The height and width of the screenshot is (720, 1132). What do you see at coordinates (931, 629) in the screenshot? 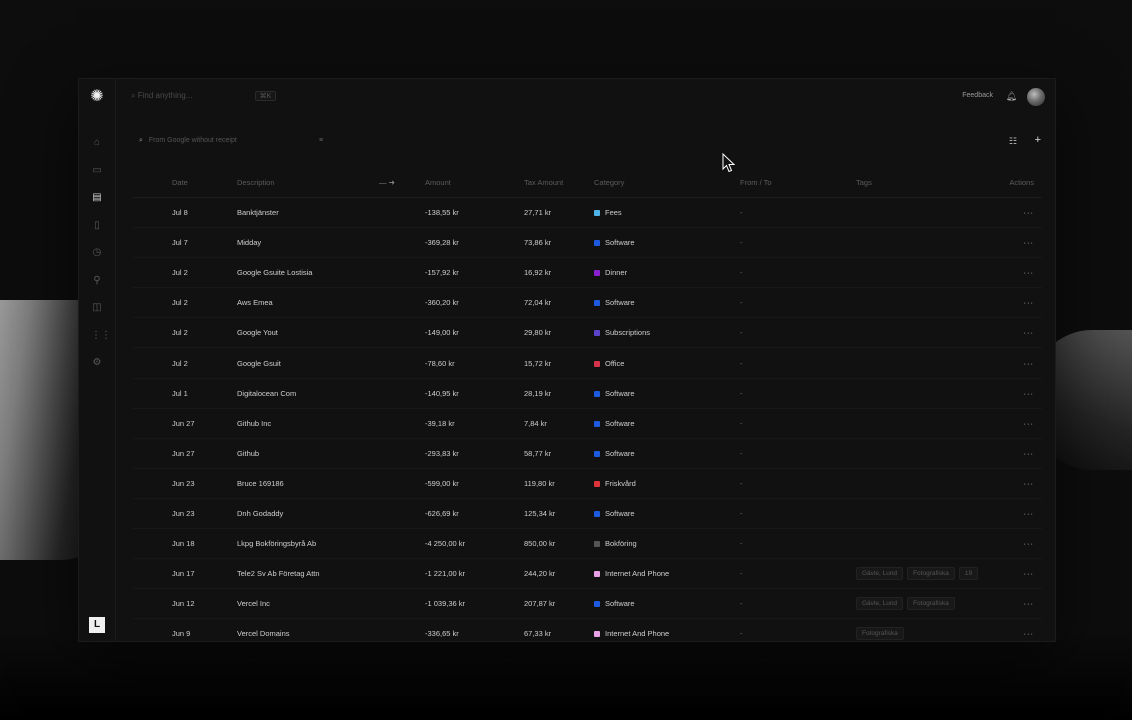
I see `row-tags: Fotografiska` at bounding box center [931, 629].